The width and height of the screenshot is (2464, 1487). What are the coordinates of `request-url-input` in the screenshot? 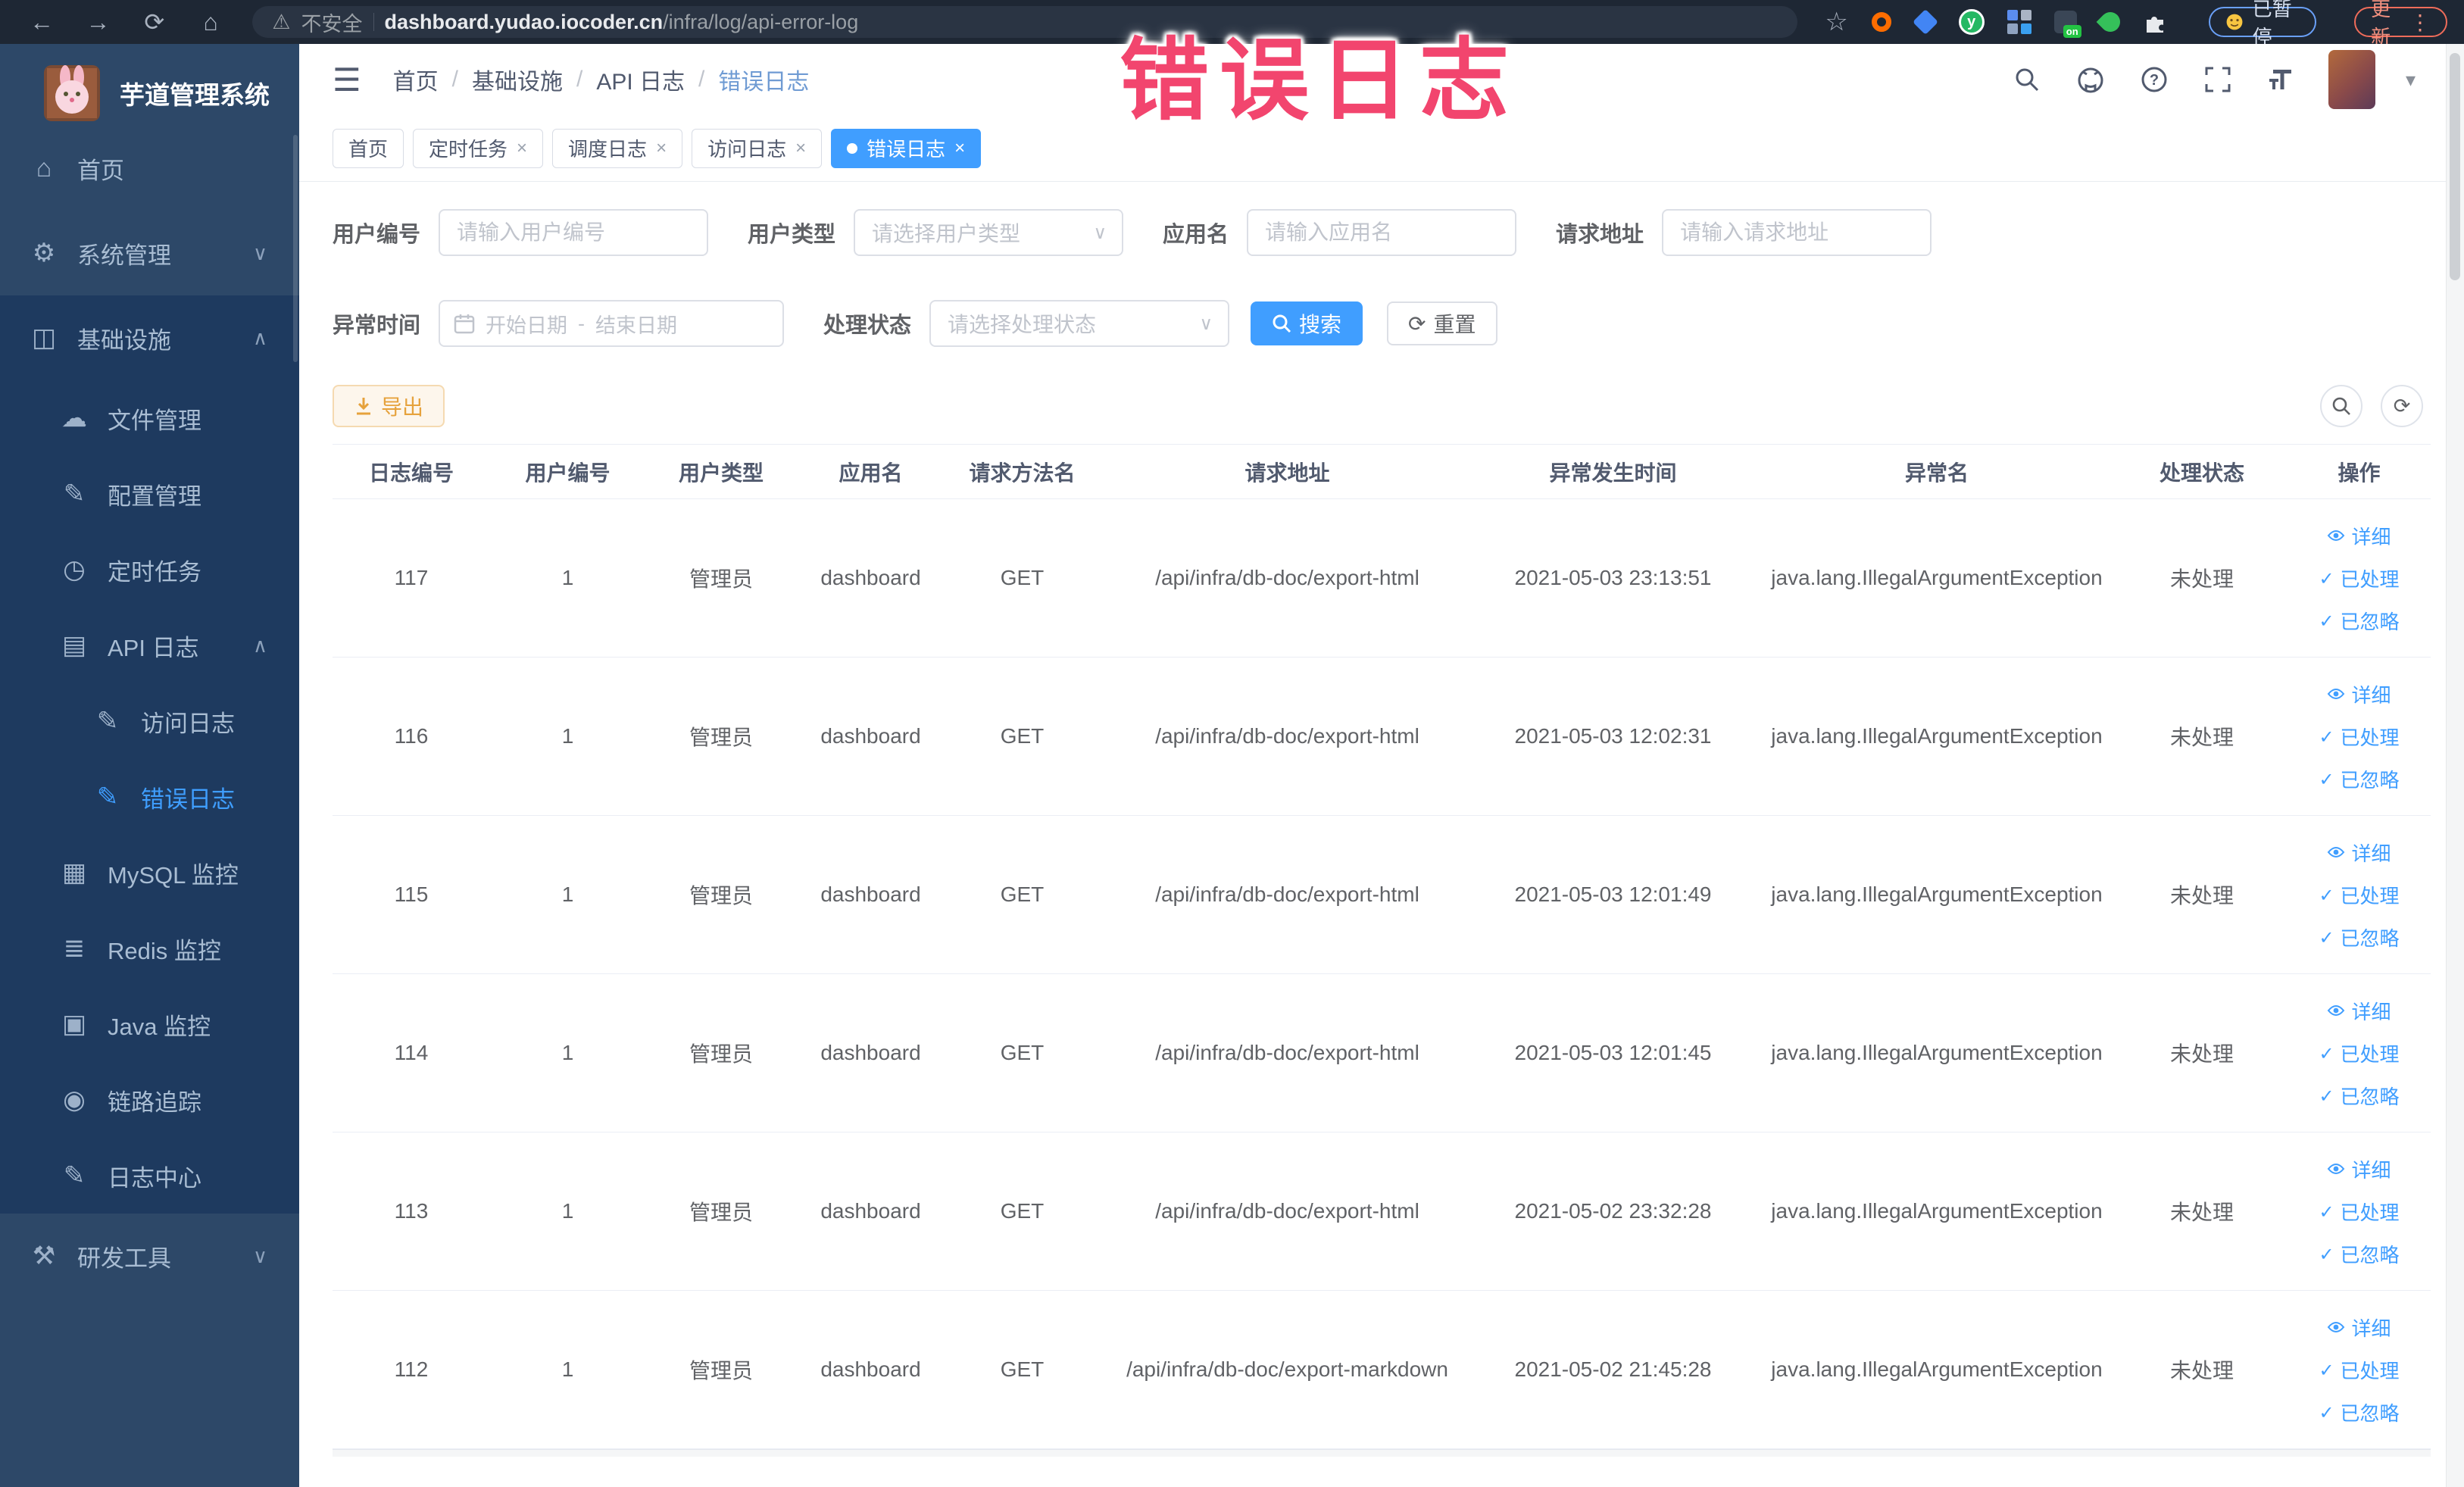 It's located at (1797, 232).